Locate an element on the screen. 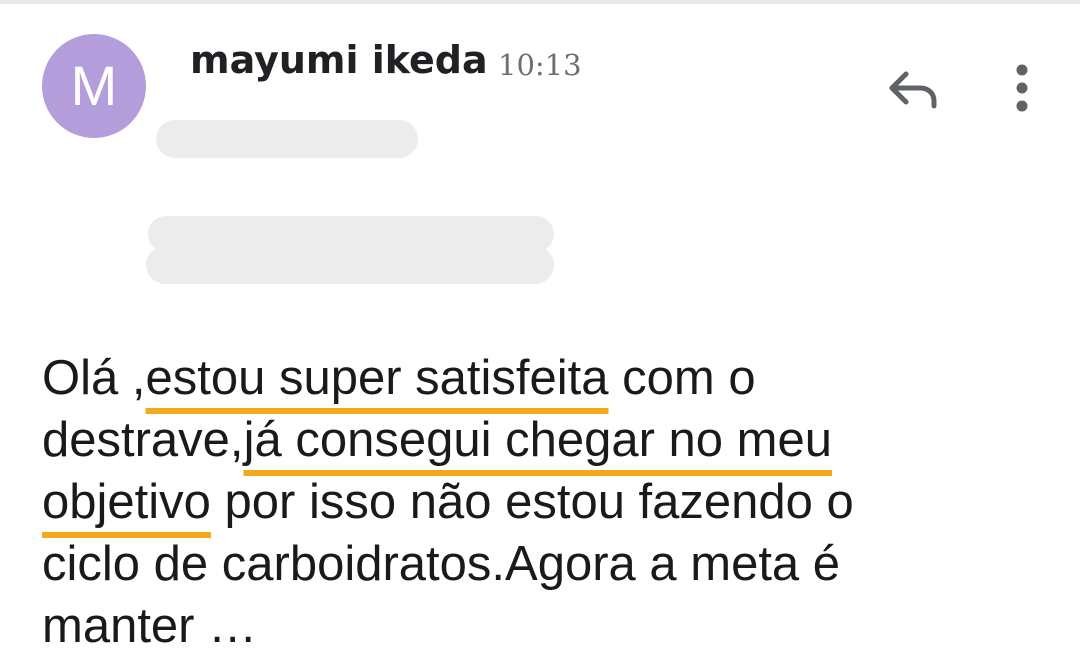 The width and height of the screenshot is (1080, 659). body-line: objetivo por isso não estou fazendo o is located at coordinates (547, 502).